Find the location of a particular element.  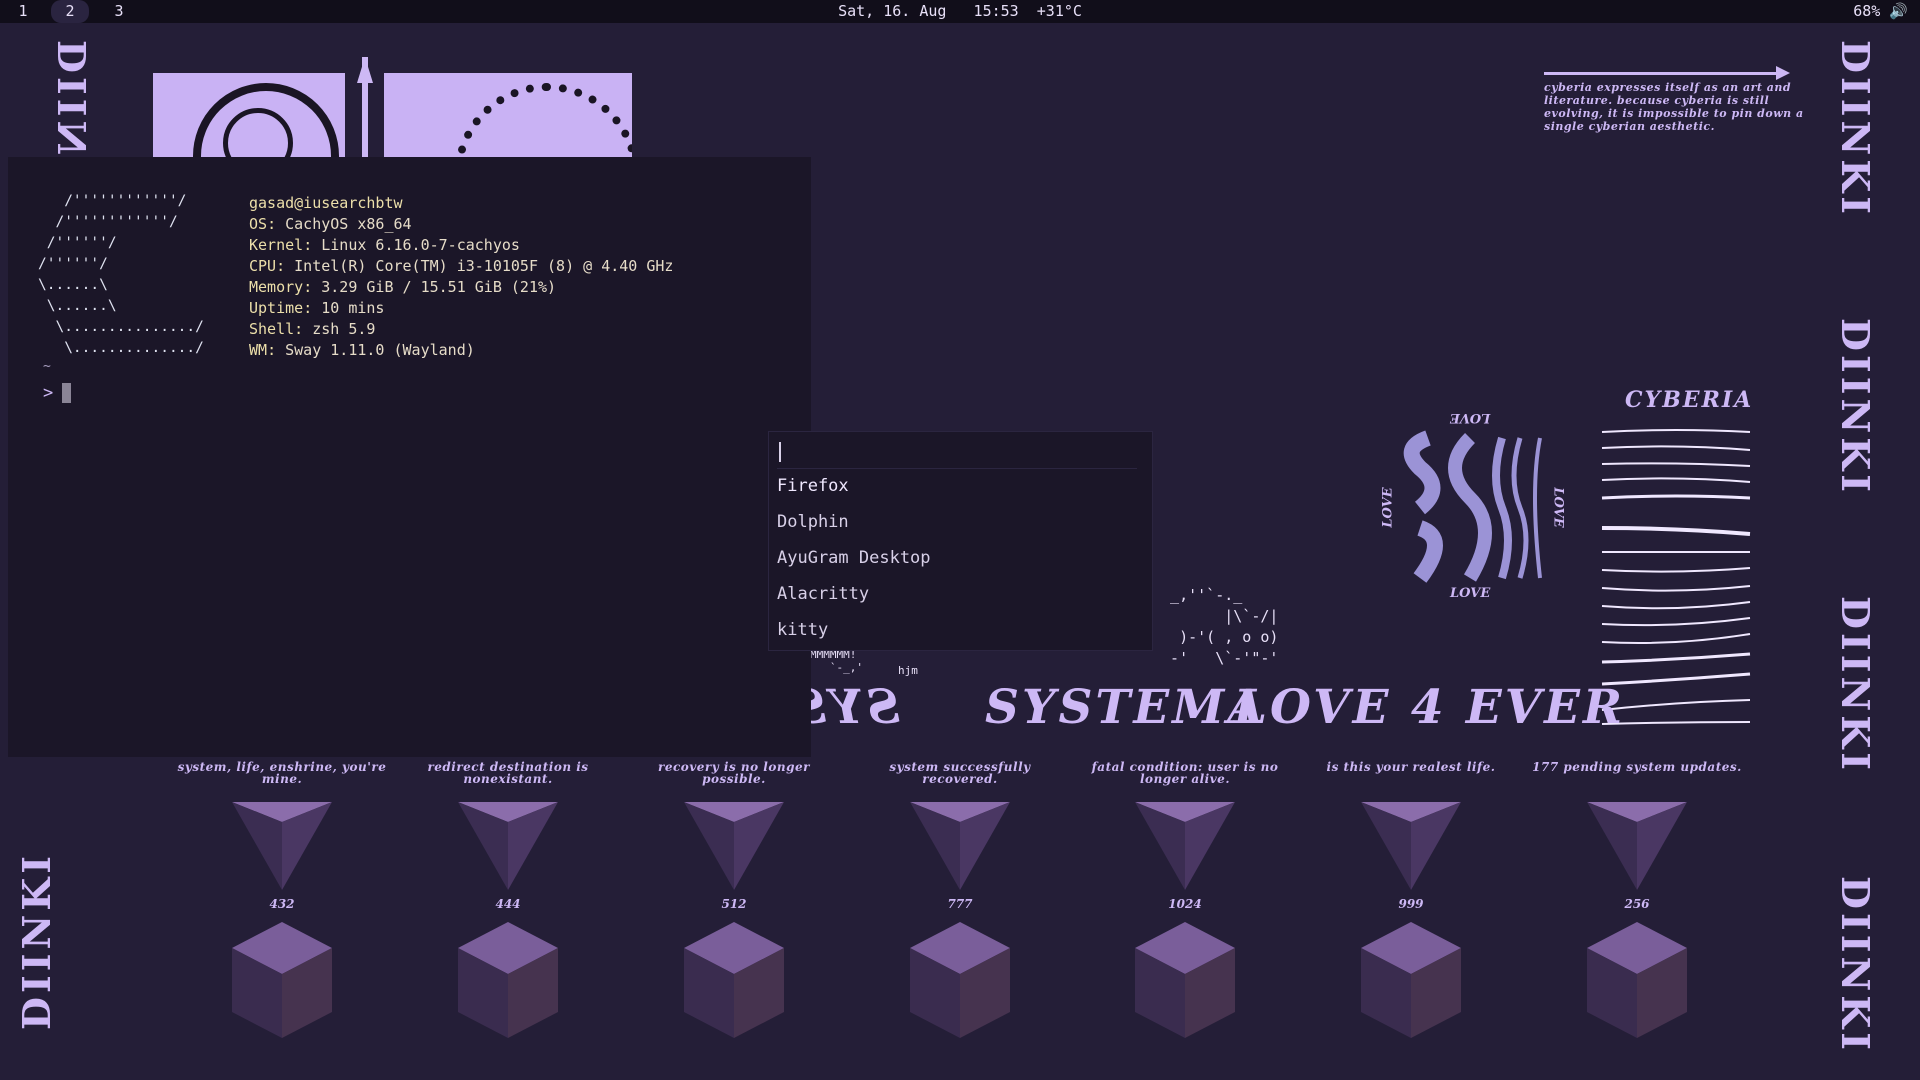

item-number: 256 is located at coordinates (1637, 904).